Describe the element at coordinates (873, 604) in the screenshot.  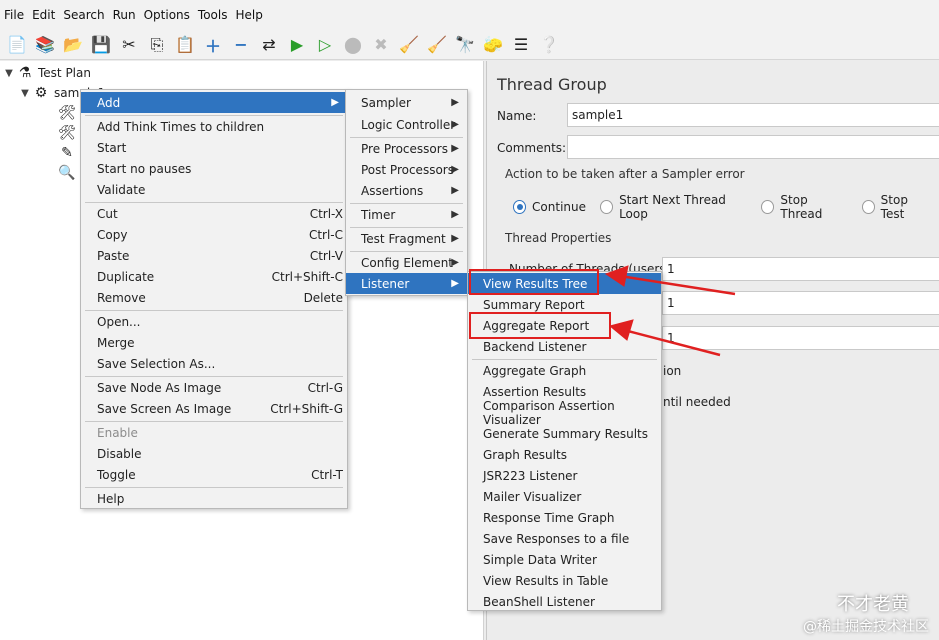
I see `watermark-author: 不才老黄` at that location.